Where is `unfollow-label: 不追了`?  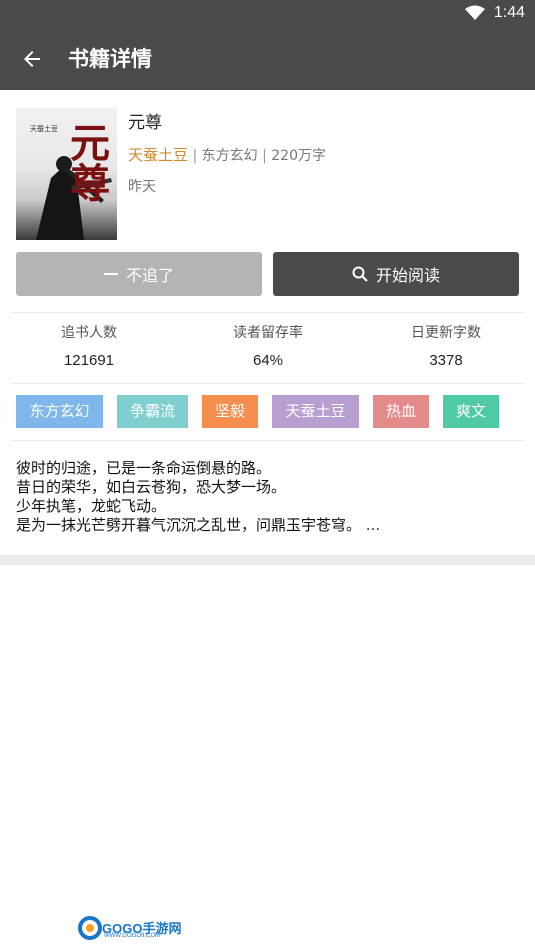 unfollow-label: 不追了 is located at coordinates (149, 275).